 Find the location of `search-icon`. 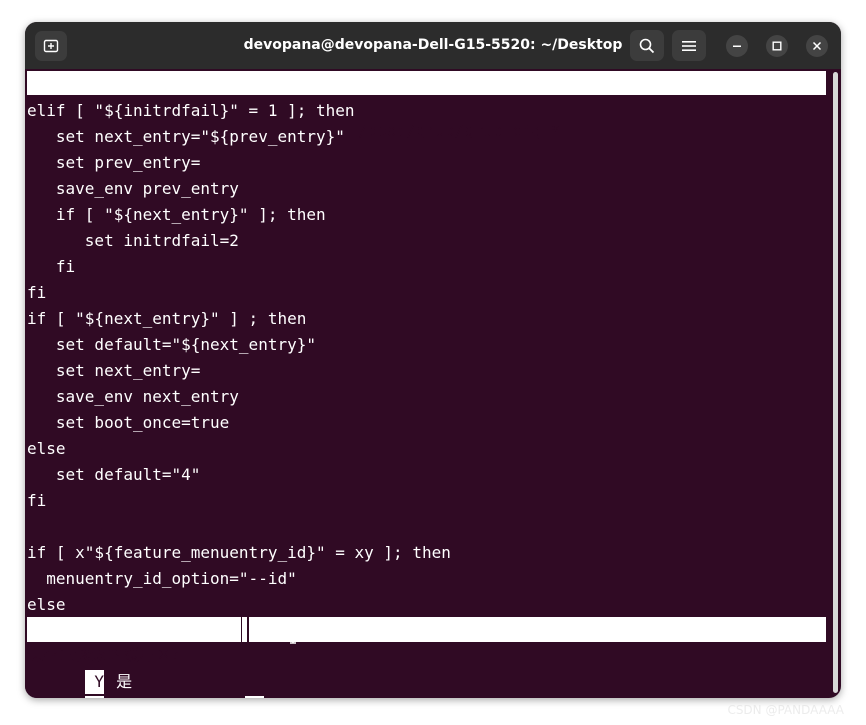

search-icon is located at coordinates (647, 45).